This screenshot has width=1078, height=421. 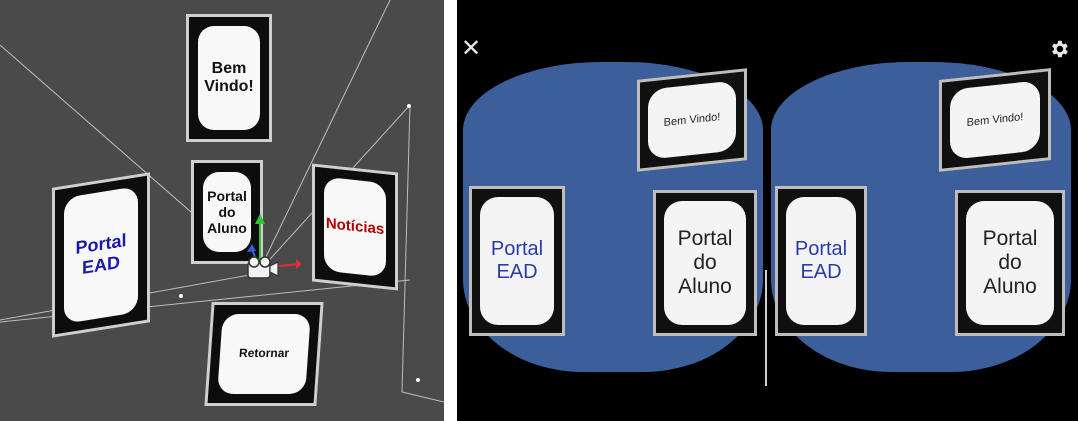 I want to click on panel-welcome-label: Bem Vindo!, so click(x=229, y=78).